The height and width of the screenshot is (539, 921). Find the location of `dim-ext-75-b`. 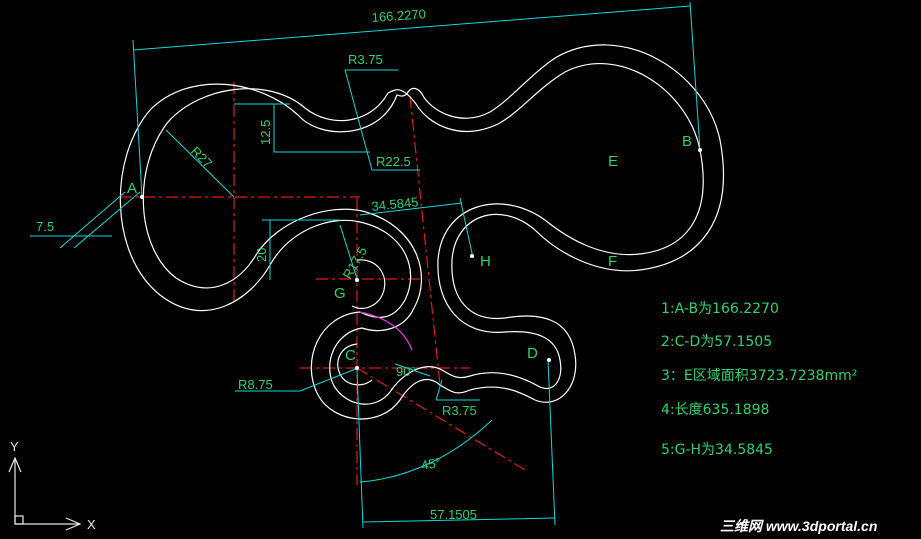

dim-ext-75-b is located at coordinates (107, 220).